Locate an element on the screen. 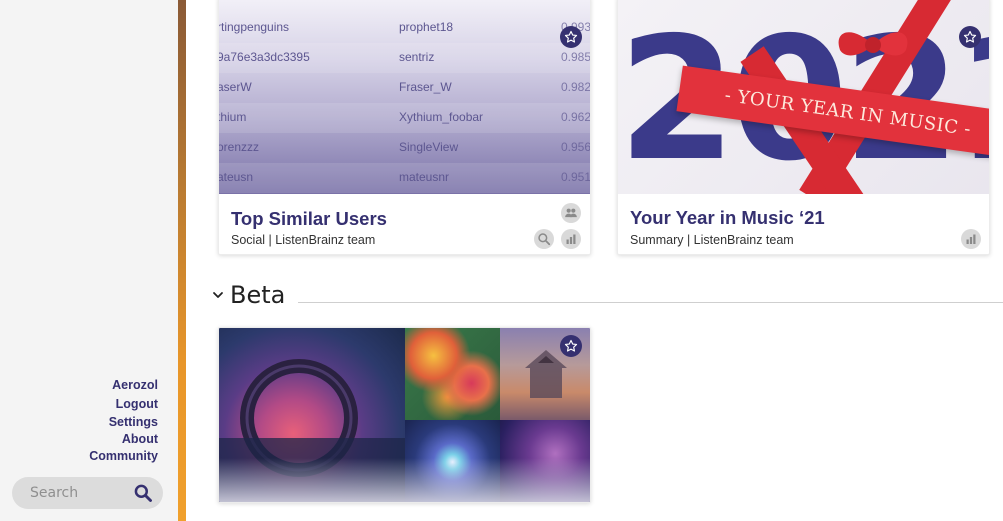 The width and height of the screenshot is (1003, 521). table-row: 9a76e3a3dc3395 sentriz 0.985 is located at coordinates (404, 58).